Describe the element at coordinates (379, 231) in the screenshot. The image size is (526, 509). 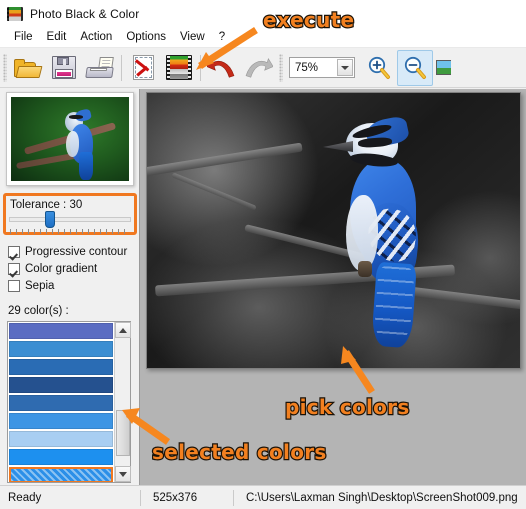
I see `blue-jay-subject` at that location.